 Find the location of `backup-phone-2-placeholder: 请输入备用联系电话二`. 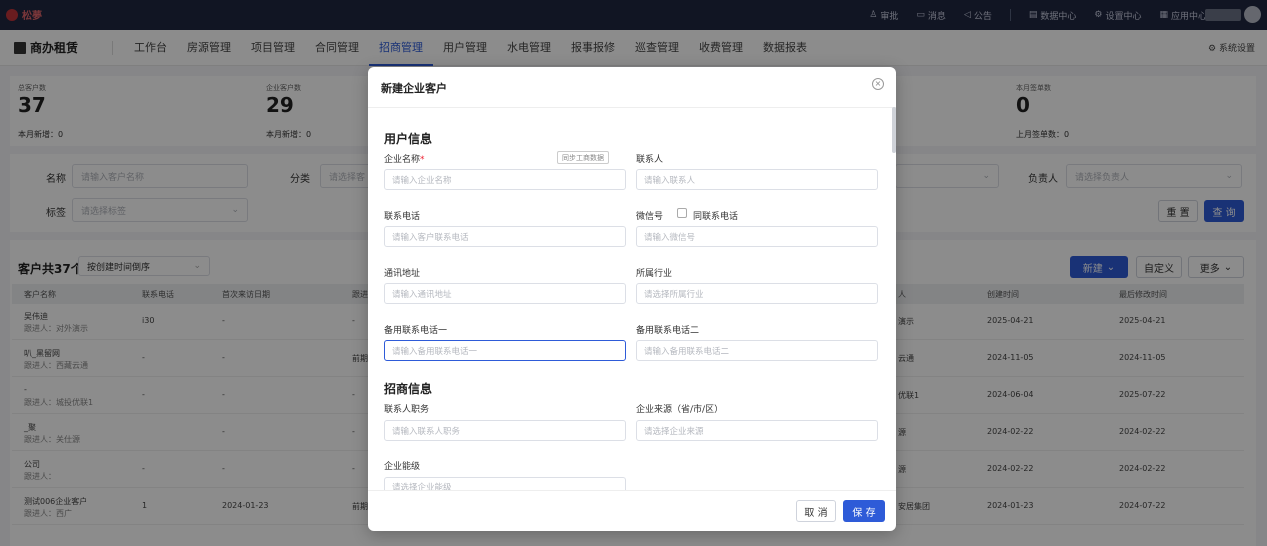

backup-phone-2-placeholder: 请输入备用联系电话二 is located at coordinates (687, 351).